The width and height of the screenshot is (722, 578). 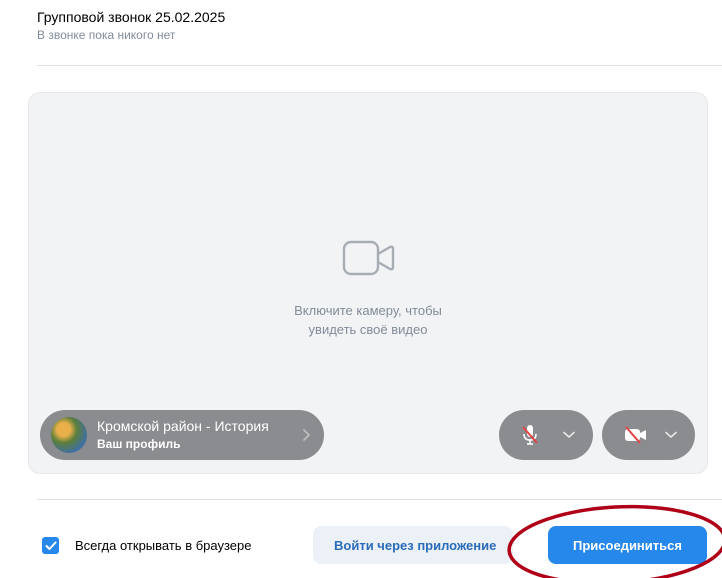 I want to click on video-camera-icon, so click(x=368, y=258).